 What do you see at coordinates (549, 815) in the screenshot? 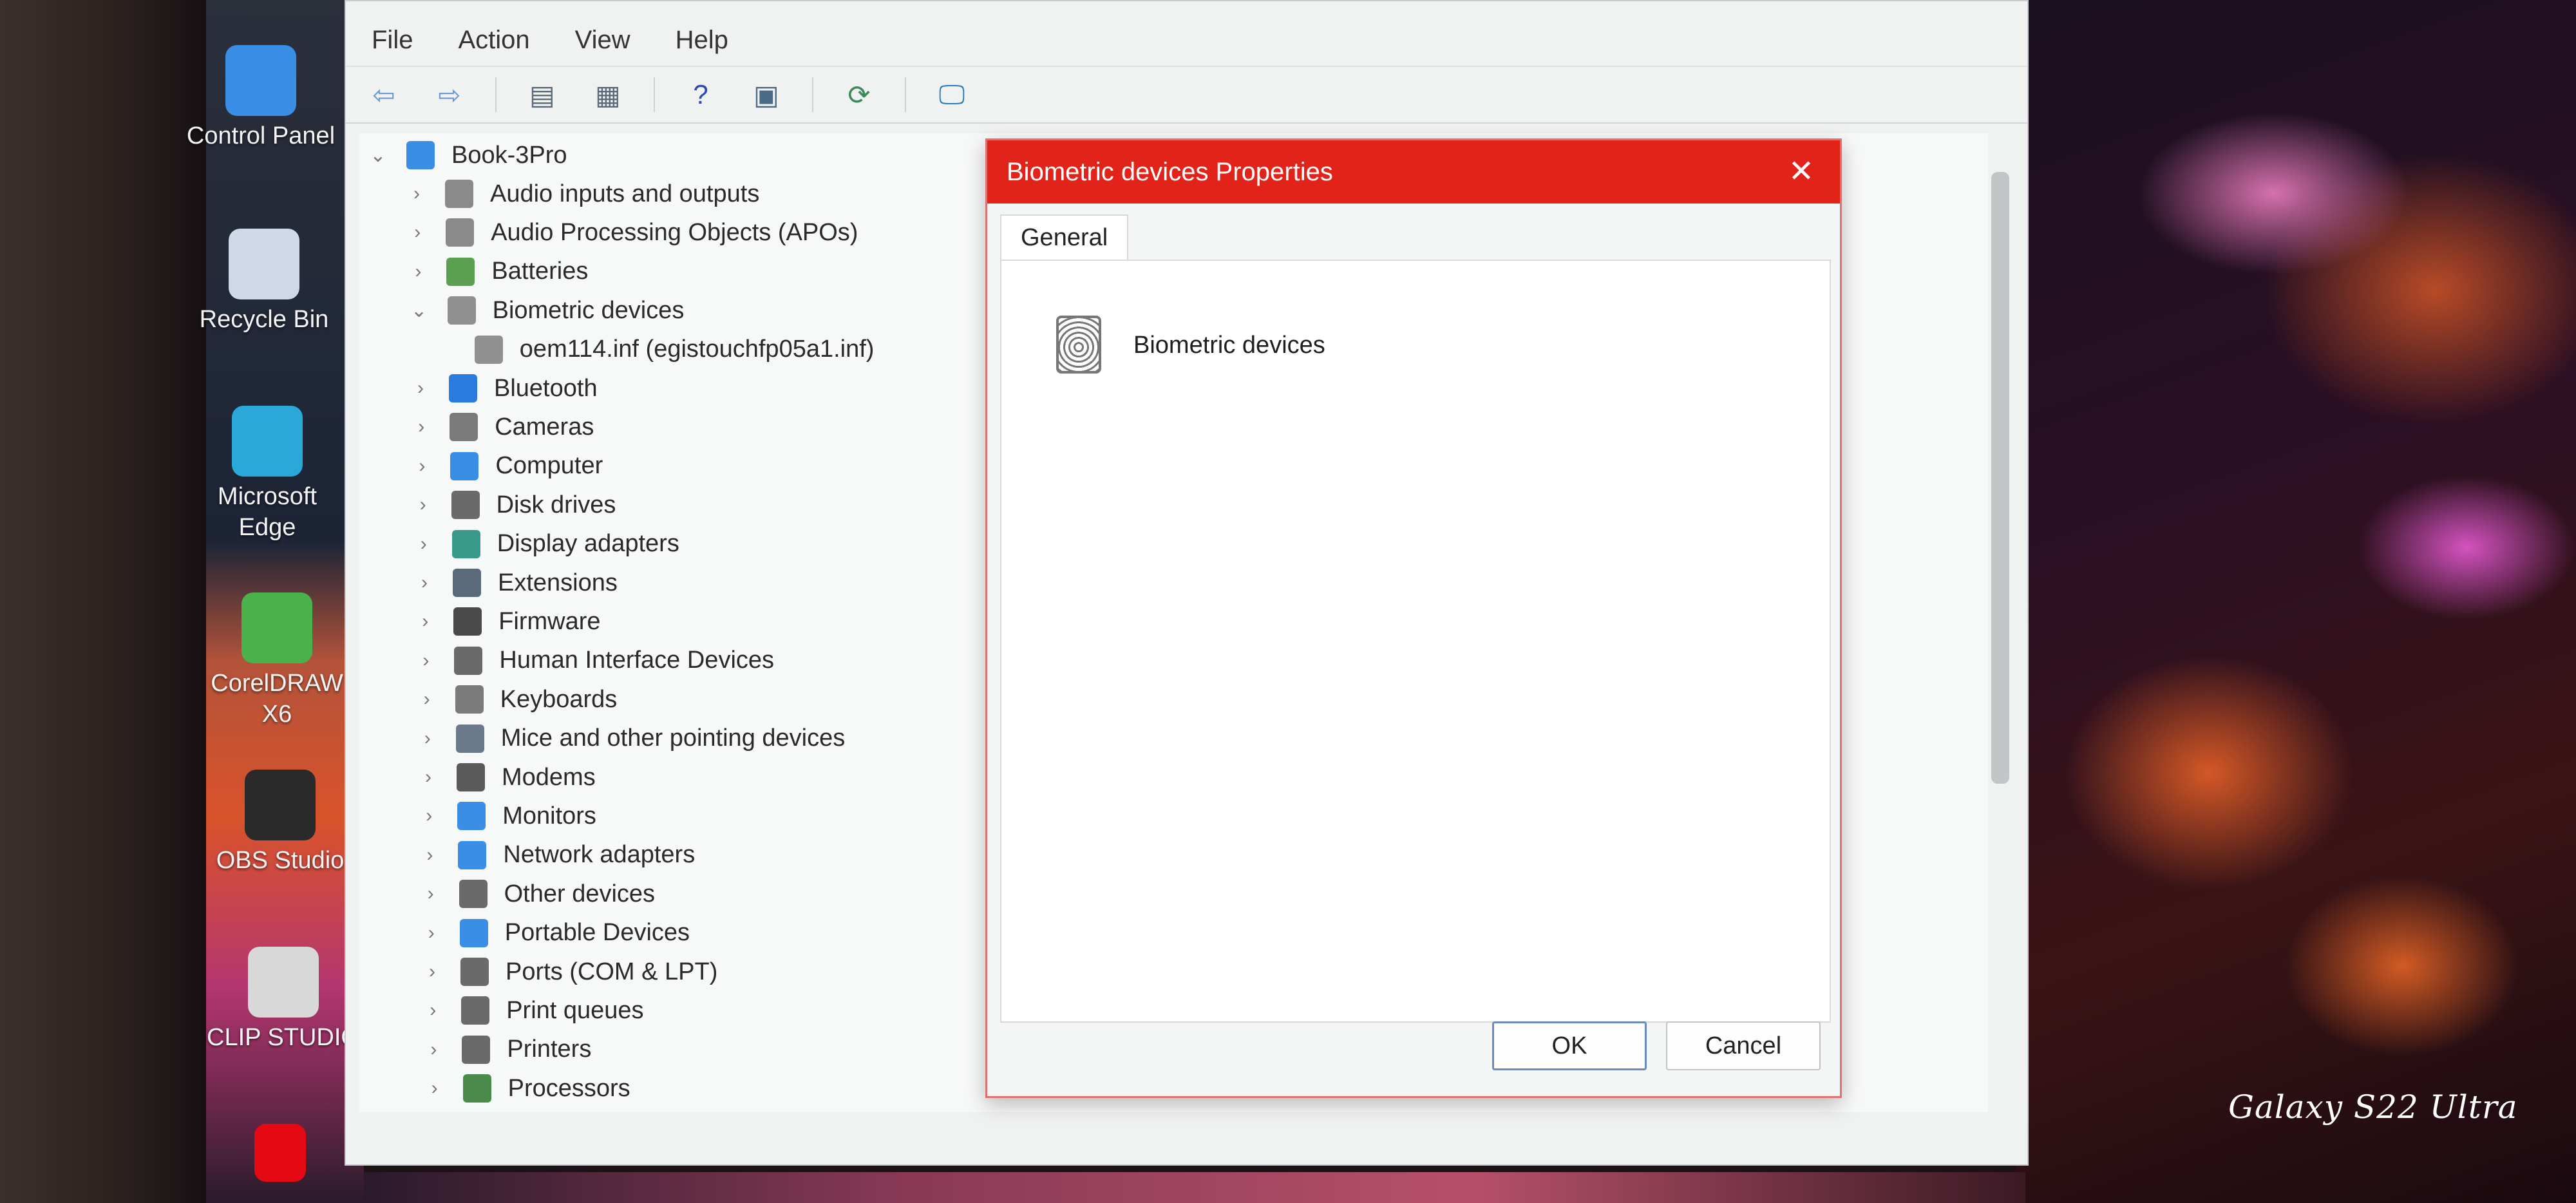
I see `tree-item-label: Monitors` at bounding box center [549, 815].